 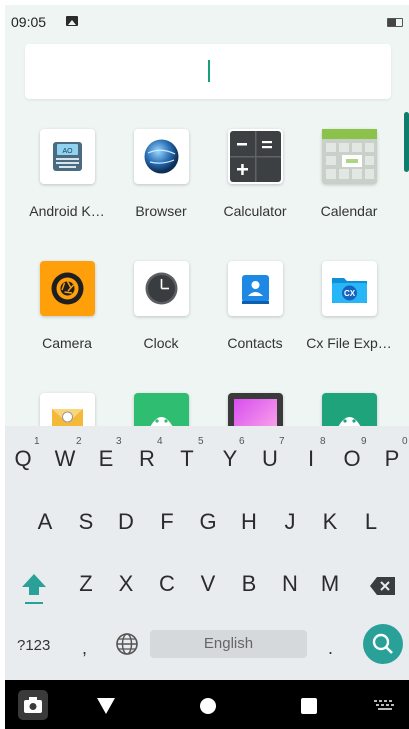 What do you see at coordinates (29, 22) in the screenshot?
I see `status-time: 09:05` at bounding box center [29, 22].